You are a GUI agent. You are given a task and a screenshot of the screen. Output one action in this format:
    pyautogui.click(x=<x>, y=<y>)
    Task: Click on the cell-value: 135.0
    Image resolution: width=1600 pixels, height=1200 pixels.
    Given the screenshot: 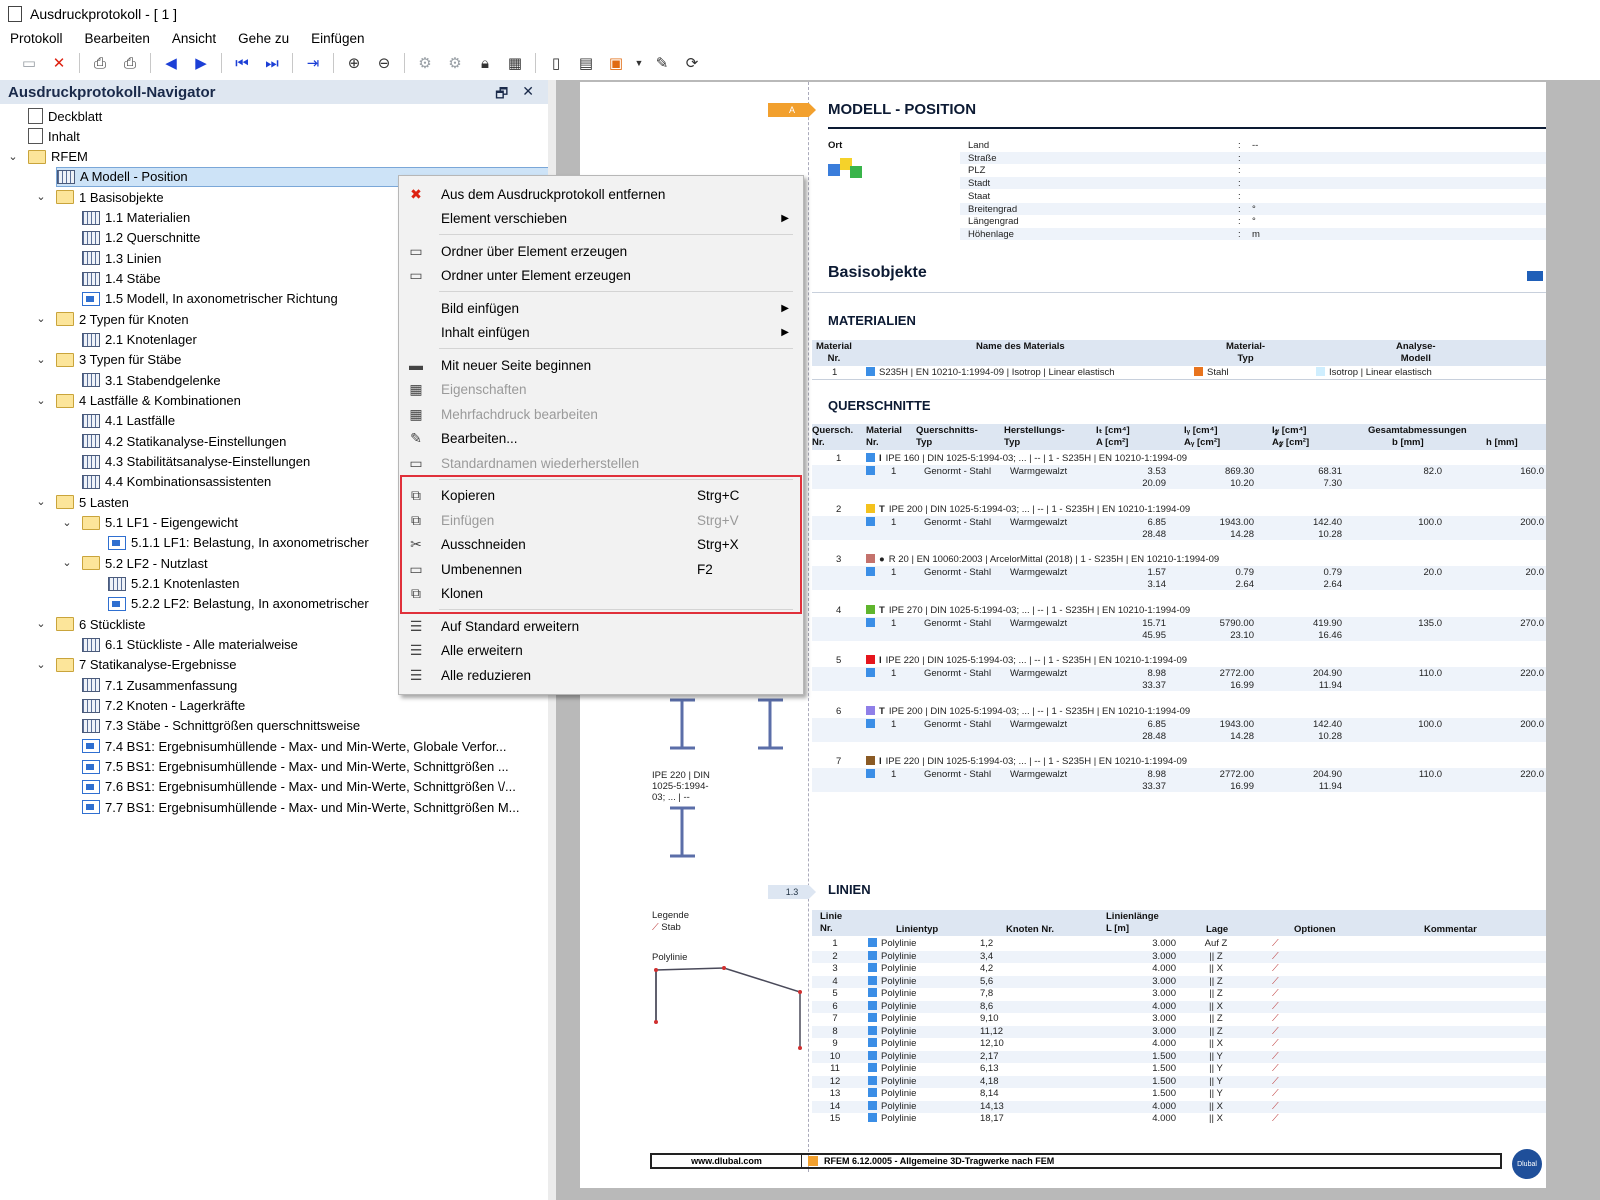 What is the action you would take?
    pyautogui.click(x=1430, y=623)
    